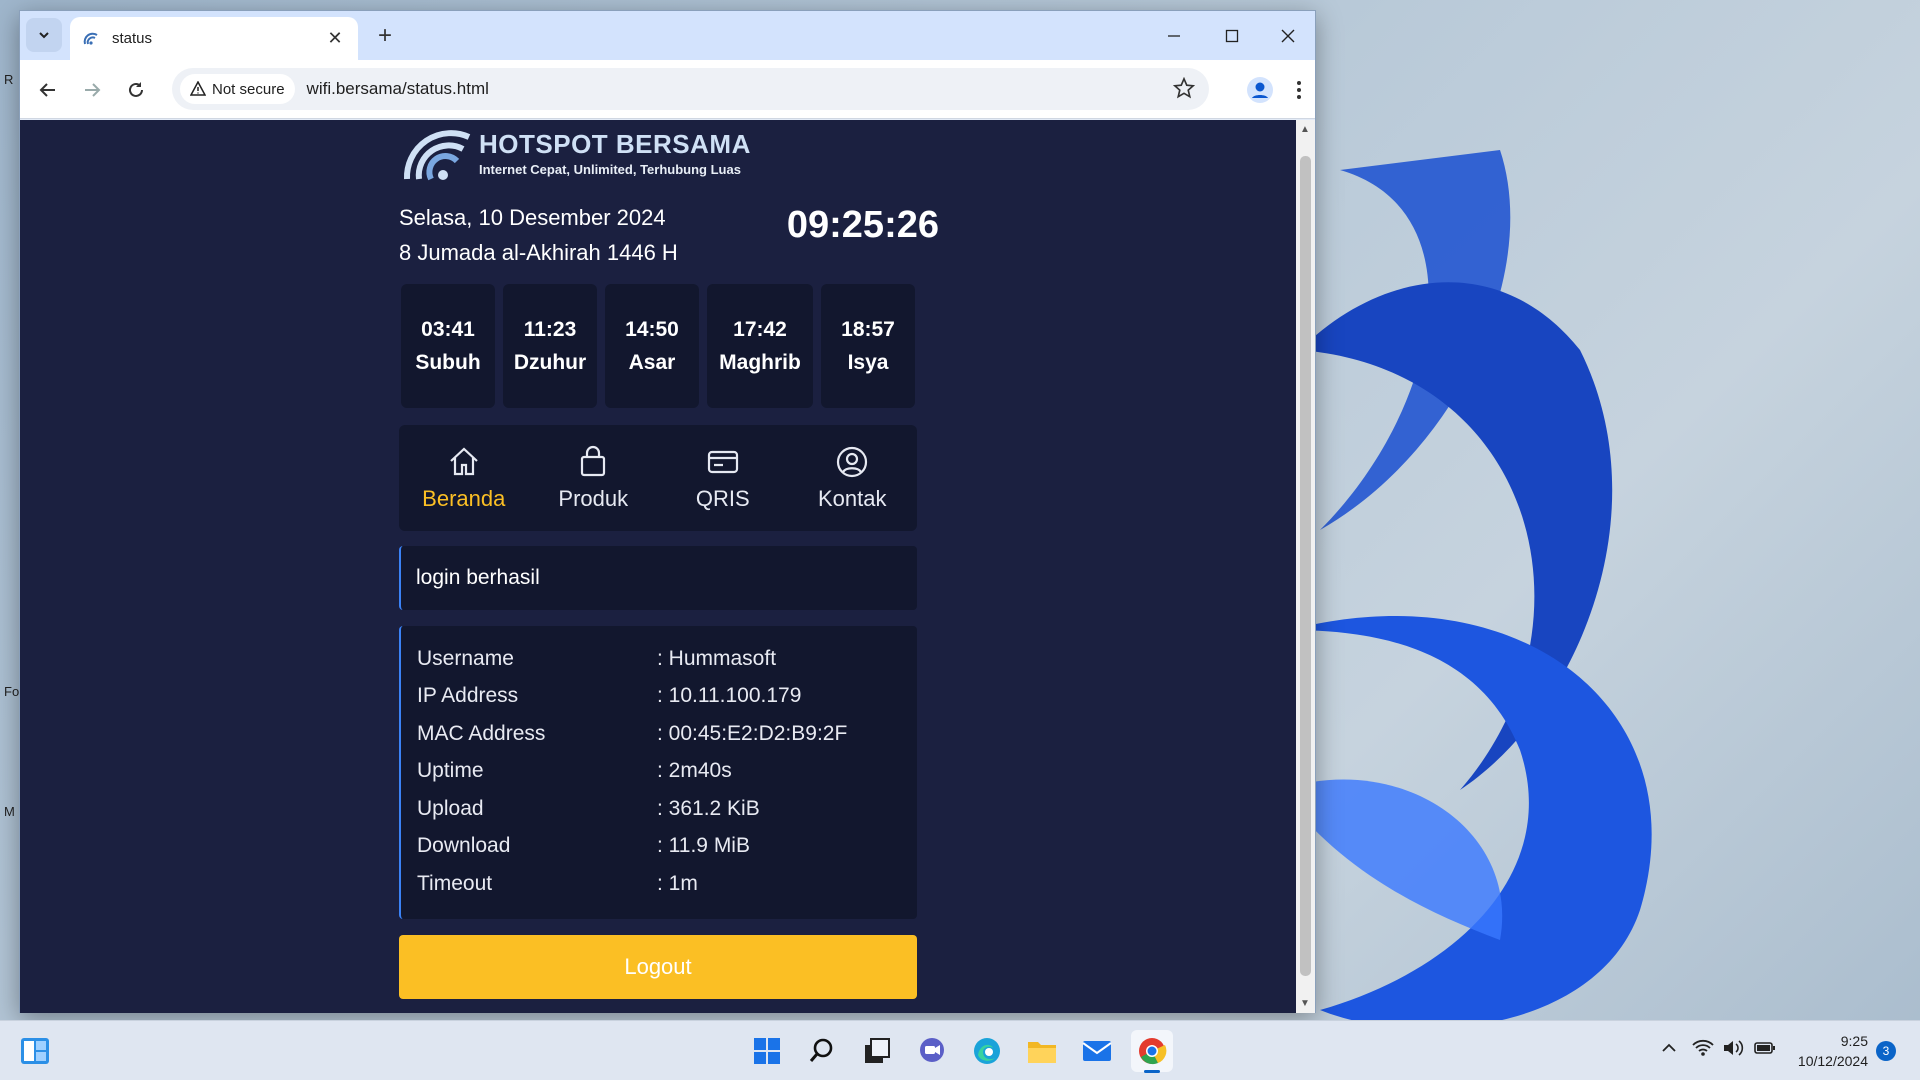 The height and width of the screenshot is (1080, 1920). Describe the element at coordinates (868, 329) in the screenshot. I see `prayer-time: 18:57` at that location.